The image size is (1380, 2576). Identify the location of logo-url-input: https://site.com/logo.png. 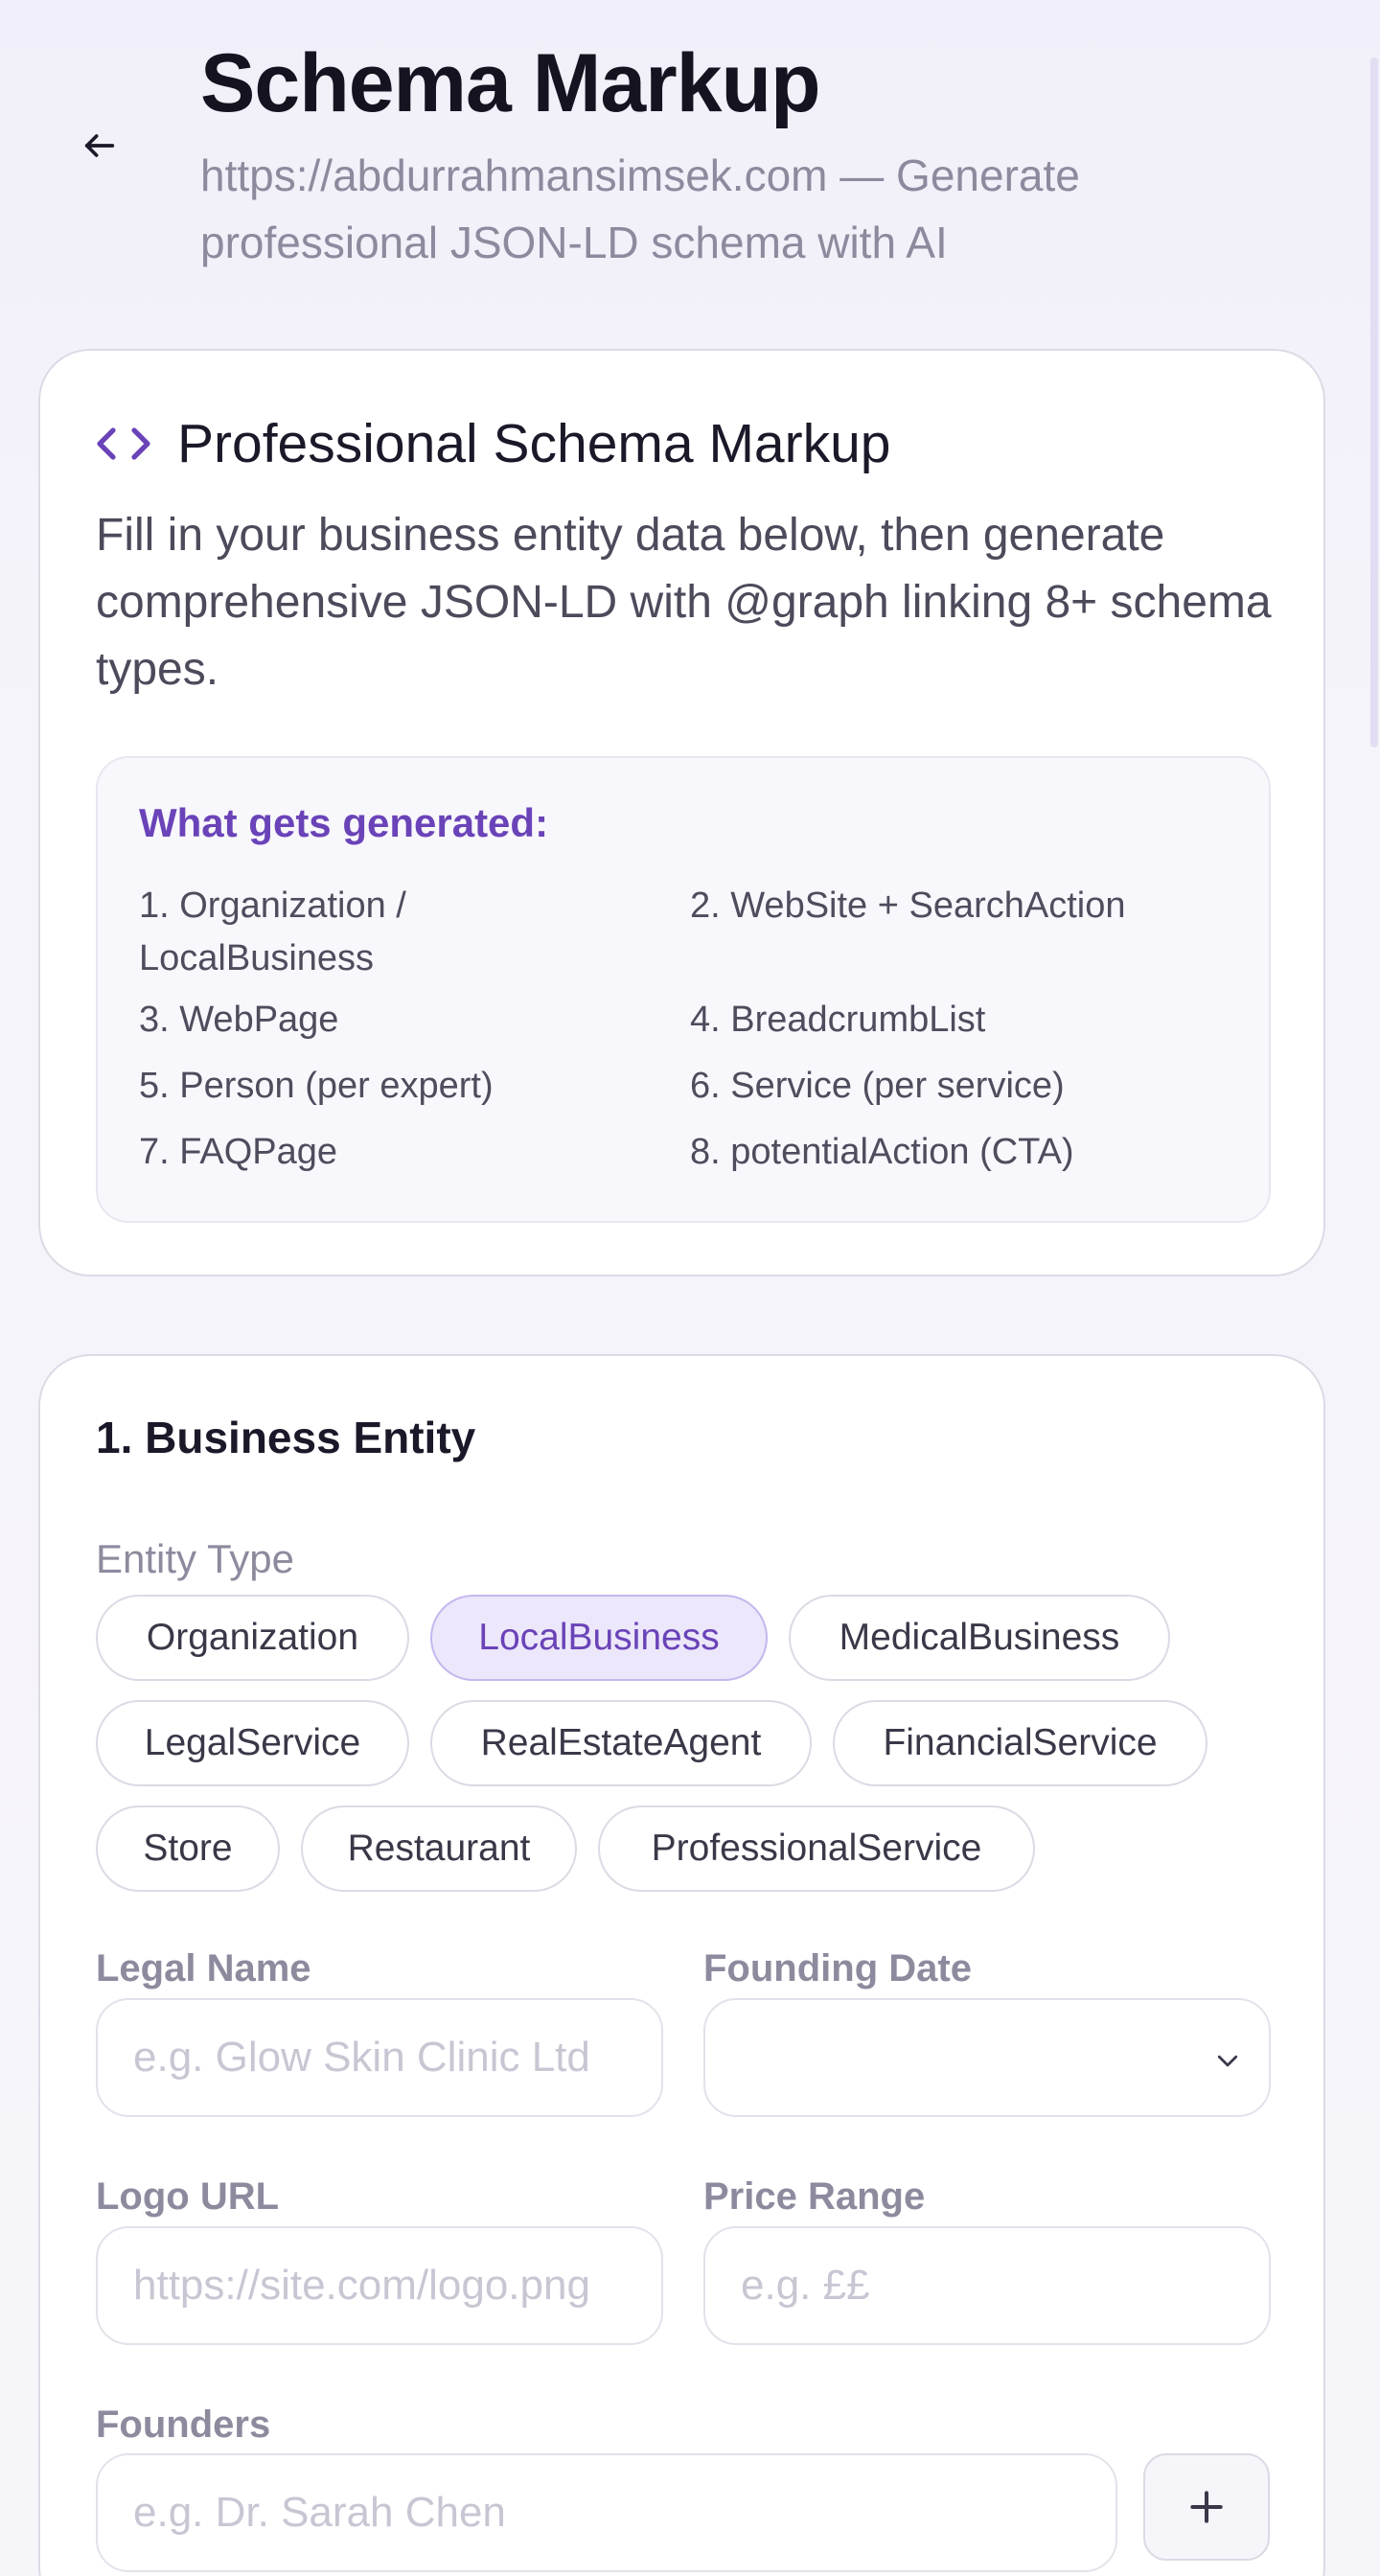
(379, 2285).